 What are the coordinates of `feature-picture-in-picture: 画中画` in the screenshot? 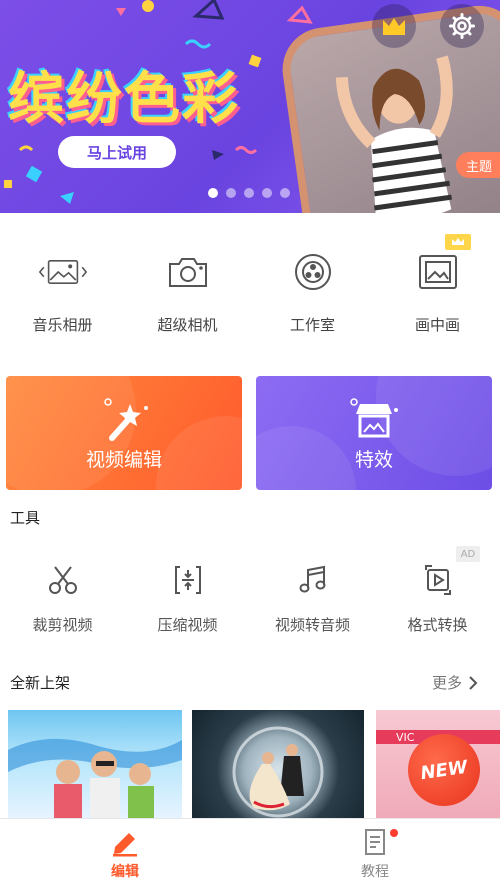 It's located at (437, 284).